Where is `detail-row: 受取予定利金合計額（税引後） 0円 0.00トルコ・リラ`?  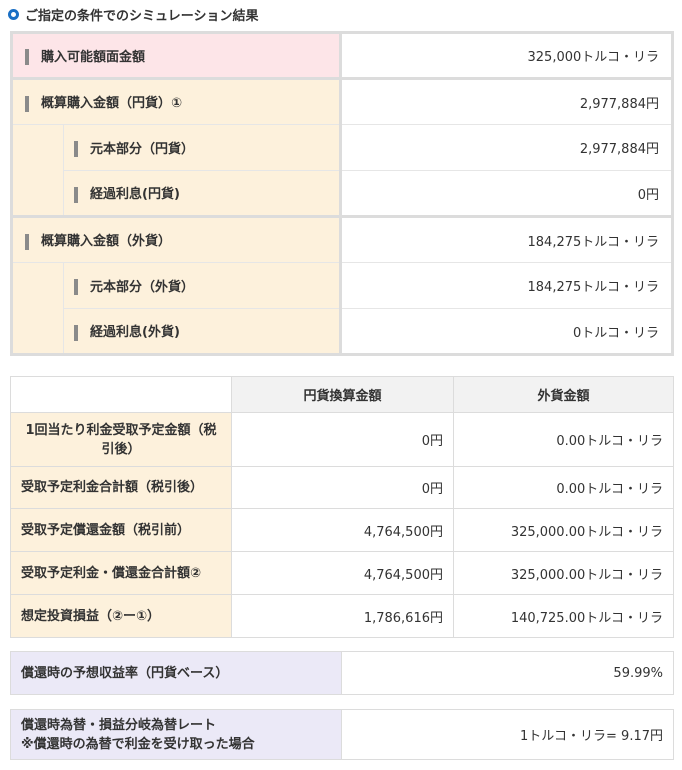 detail-row: 受取予定利金合計額（税引後） 0円 0.00トルコ・リラ is located at coordinates (342, 487).